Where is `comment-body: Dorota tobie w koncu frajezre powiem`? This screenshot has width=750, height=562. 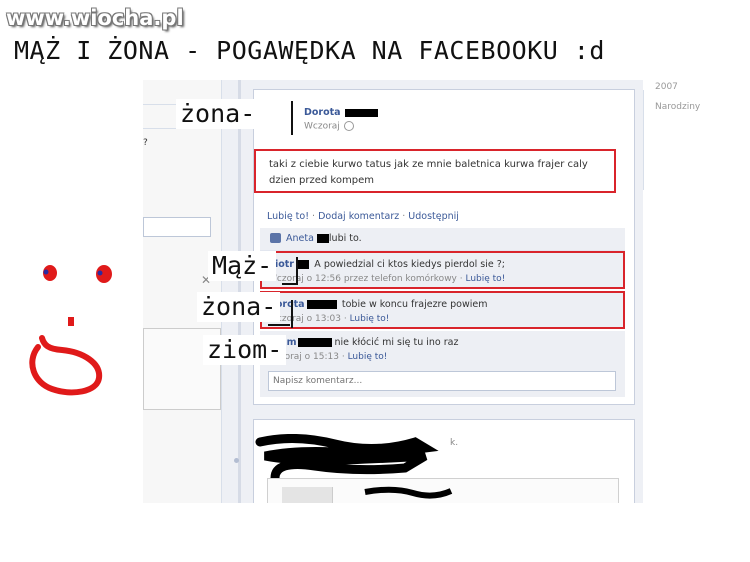
comment-body: Dorota tobie w koncu frajezre powiem is located at coordinates (377, 304).